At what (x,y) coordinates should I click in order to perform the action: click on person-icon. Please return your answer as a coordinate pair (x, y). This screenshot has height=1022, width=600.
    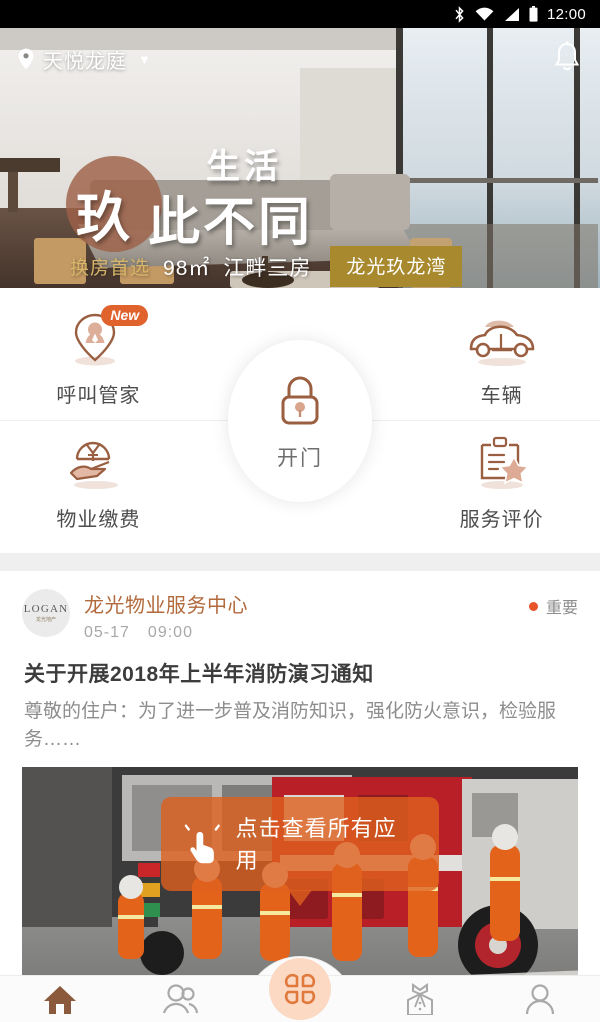
    Looking at the image, I should click on (540, 999).